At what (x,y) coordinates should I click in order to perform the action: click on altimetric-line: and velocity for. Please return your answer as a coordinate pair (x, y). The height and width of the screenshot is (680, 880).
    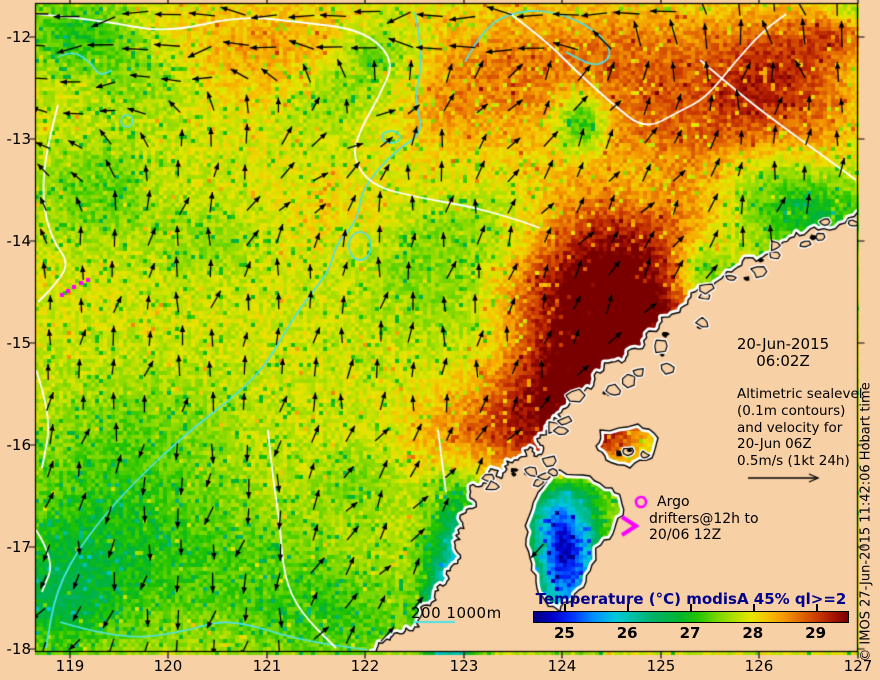
    Looking at the image, I should click on (790, 427).